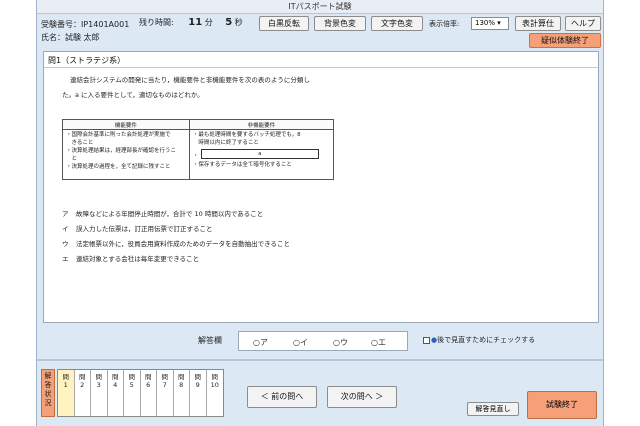 This screenshot has width=640, height=426. What do you see at coordinates (362, 397) in the screenshot?
I see `next-question-button: 次の問へ ＞` at bounding box center [362, 397].